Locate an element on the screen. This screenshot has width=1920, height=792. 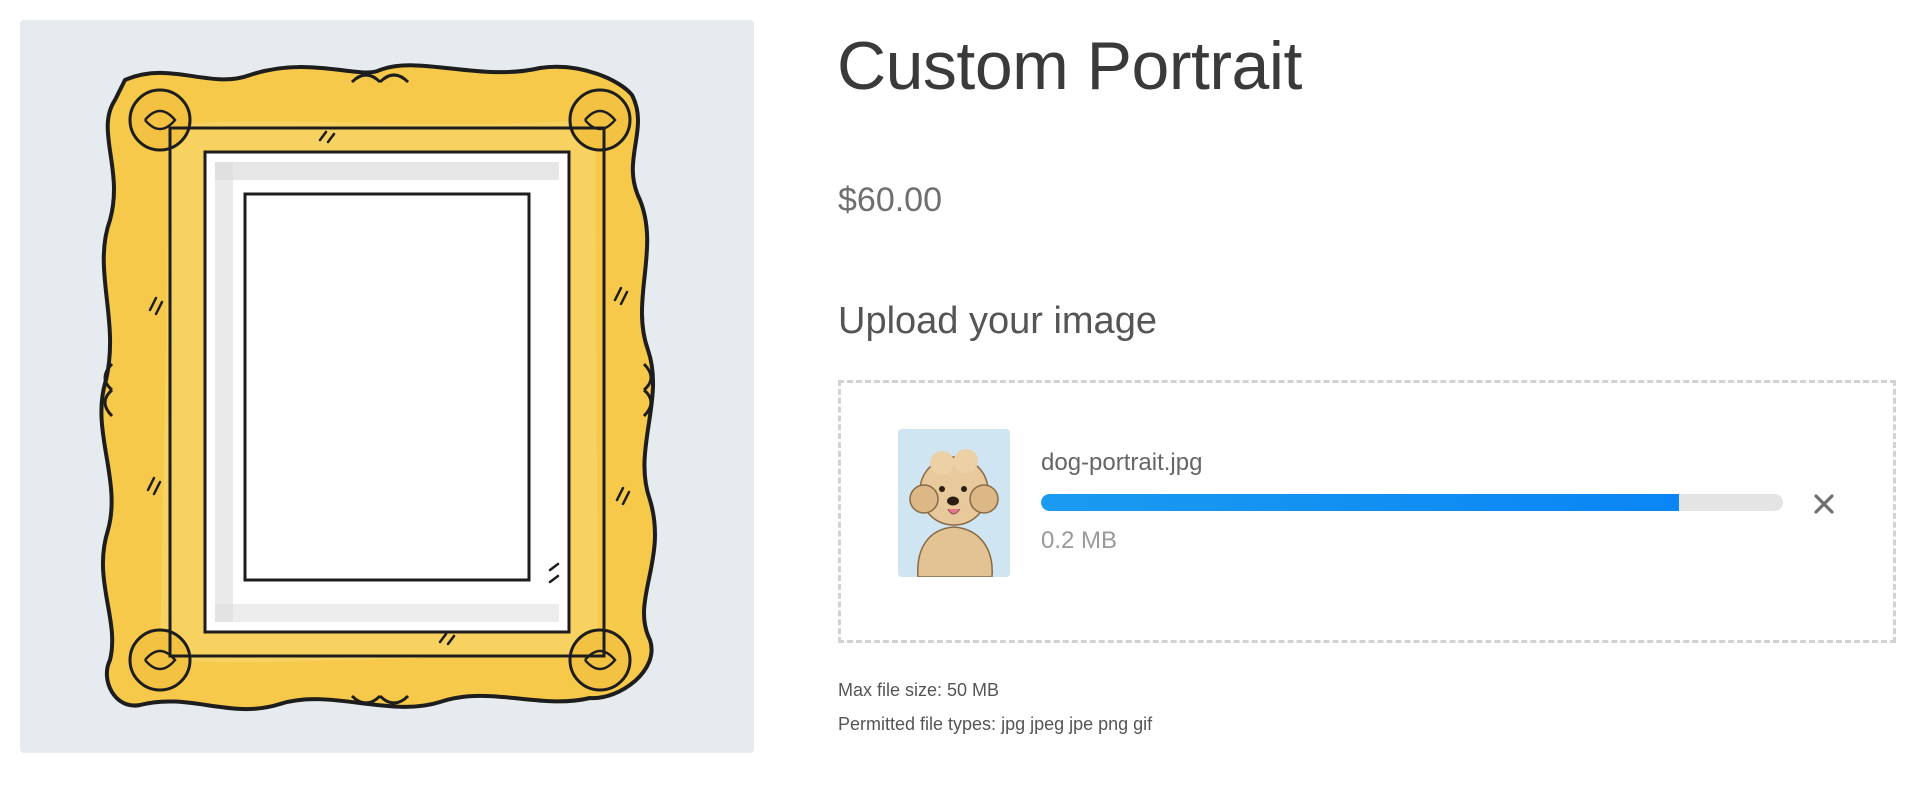
uploaded-file-name: dog-portrait.jpg is located at coordinates (1122, 462).